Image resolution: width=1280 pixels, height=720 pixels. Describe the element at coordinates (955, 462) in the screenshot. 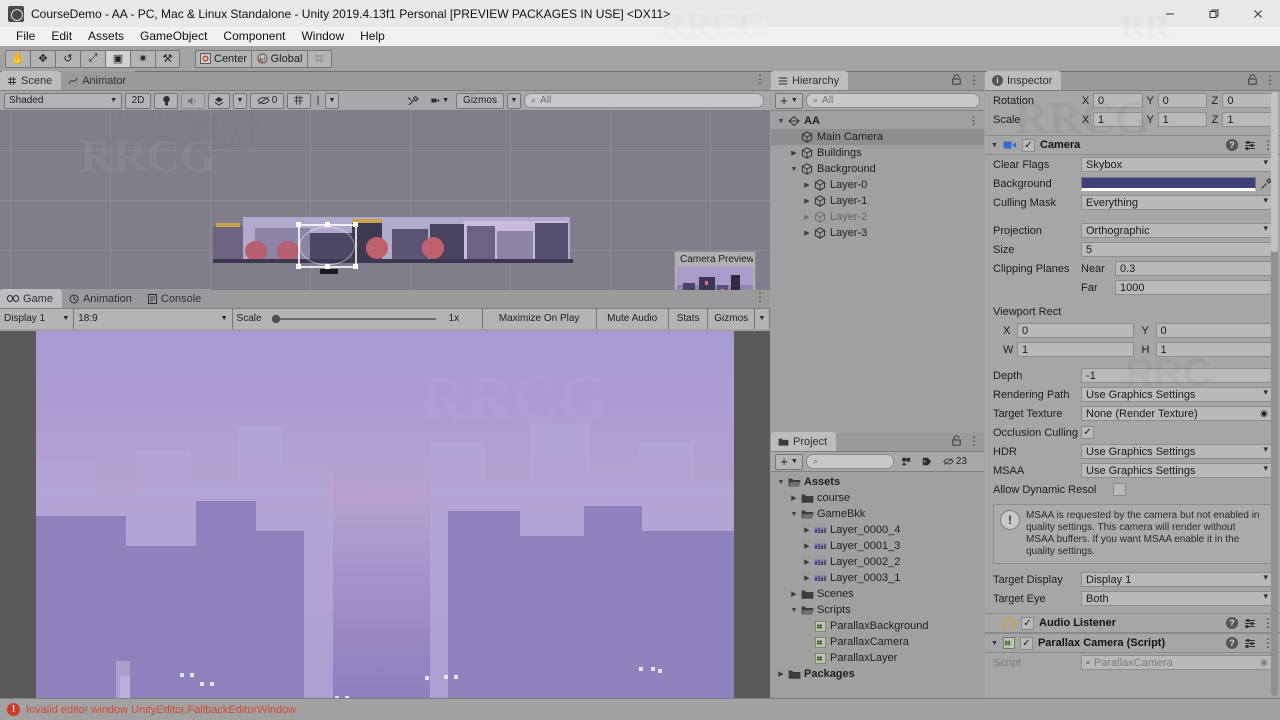

I see `project-hidden-count: 23` at that location.